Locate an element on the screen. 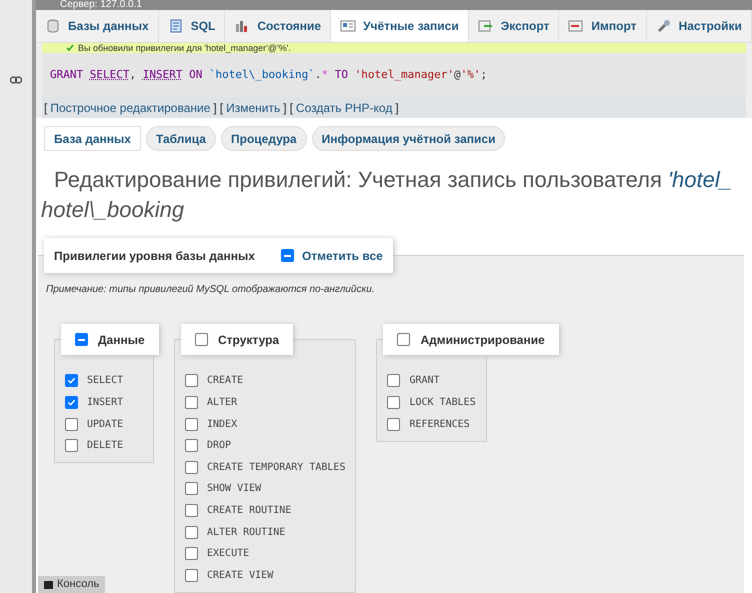 The height and width of the screenshot is (593, 752). sub-tab: База данных is located at coordinates (92, 139).